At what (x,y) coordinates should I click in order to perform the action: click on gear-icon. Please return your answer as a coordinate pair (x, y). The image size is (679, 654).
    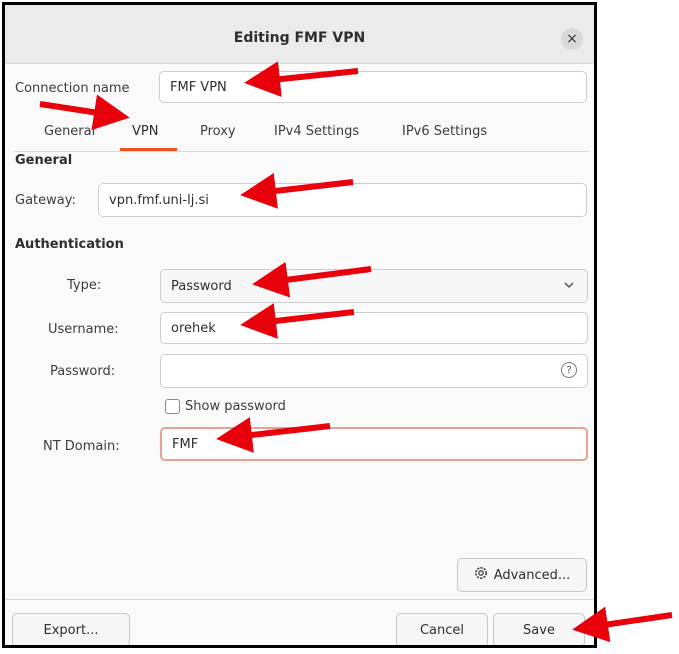
    Looking at the image, I should click on (481, 575).